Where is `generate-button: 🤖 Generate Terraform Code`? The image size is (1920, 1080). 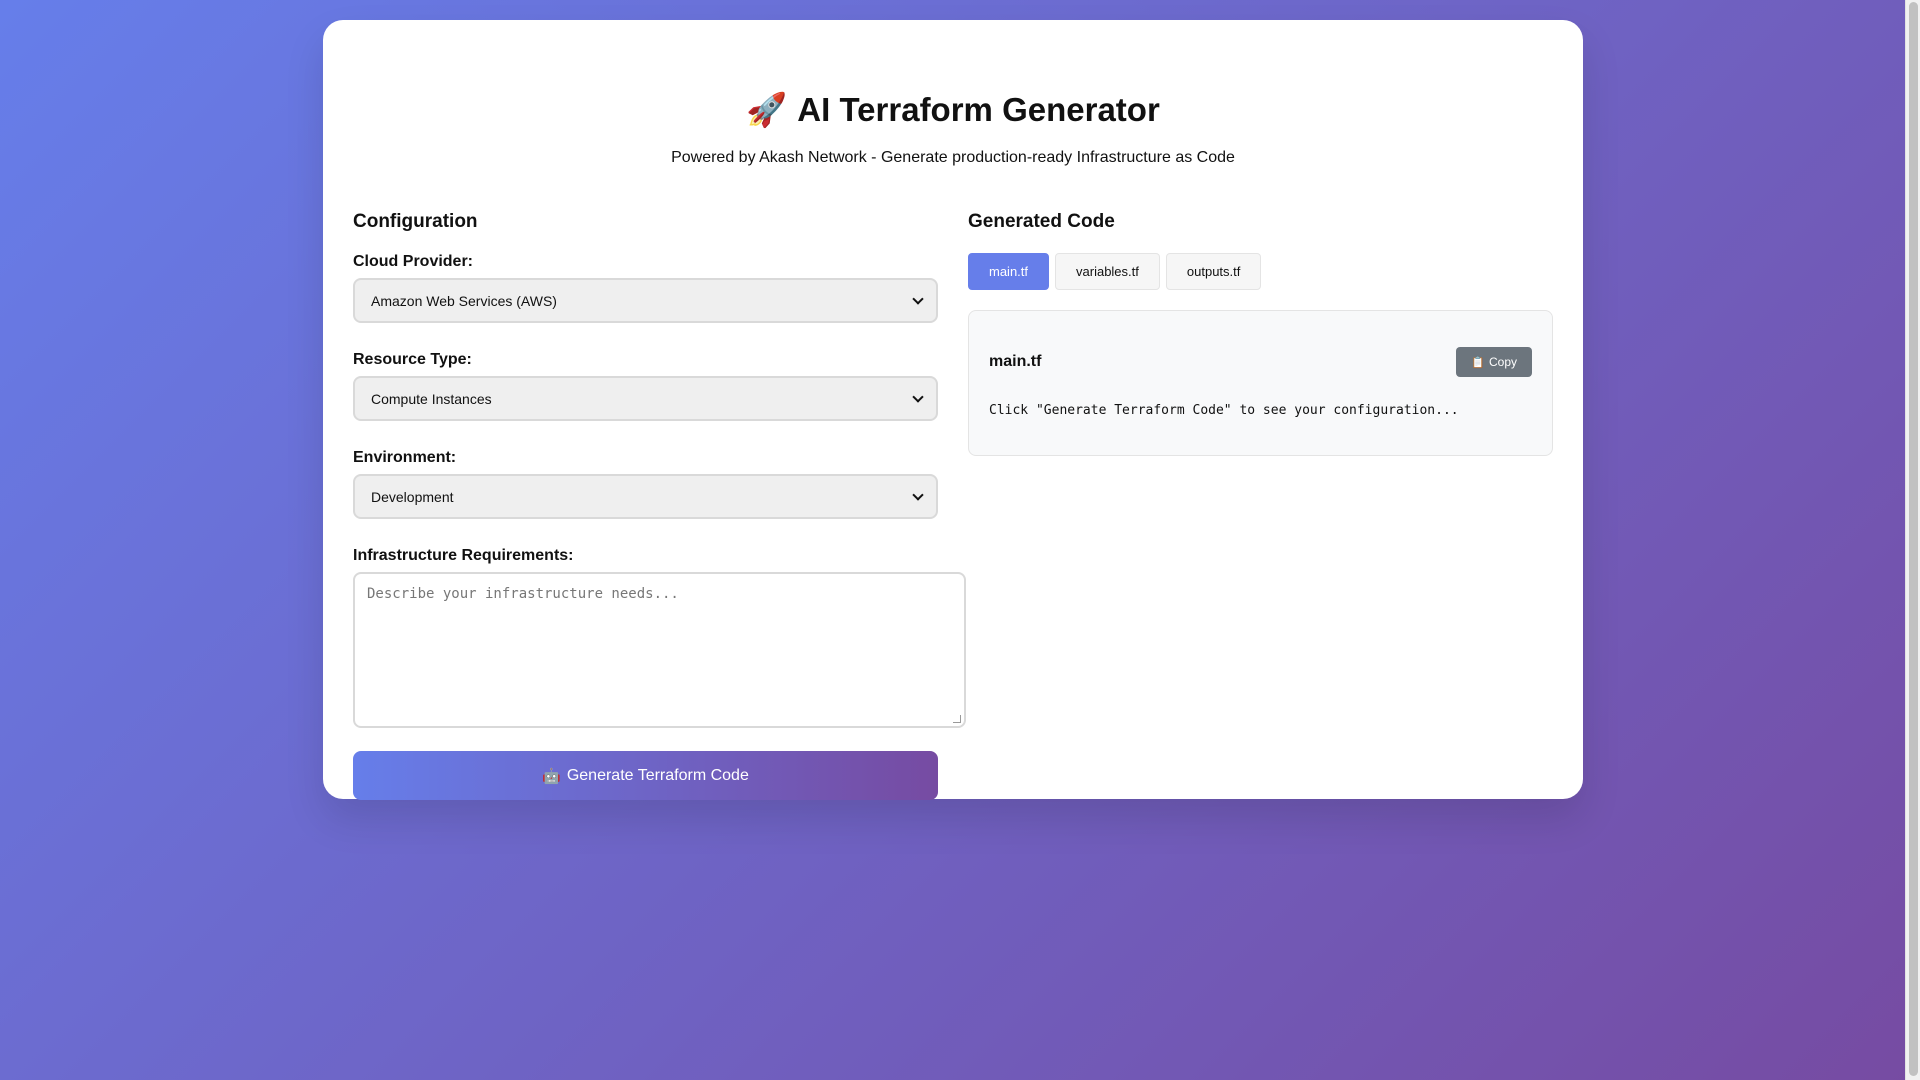 generate-button: 🤖 Generate Terraform Code is located at coordinates (645, 775).